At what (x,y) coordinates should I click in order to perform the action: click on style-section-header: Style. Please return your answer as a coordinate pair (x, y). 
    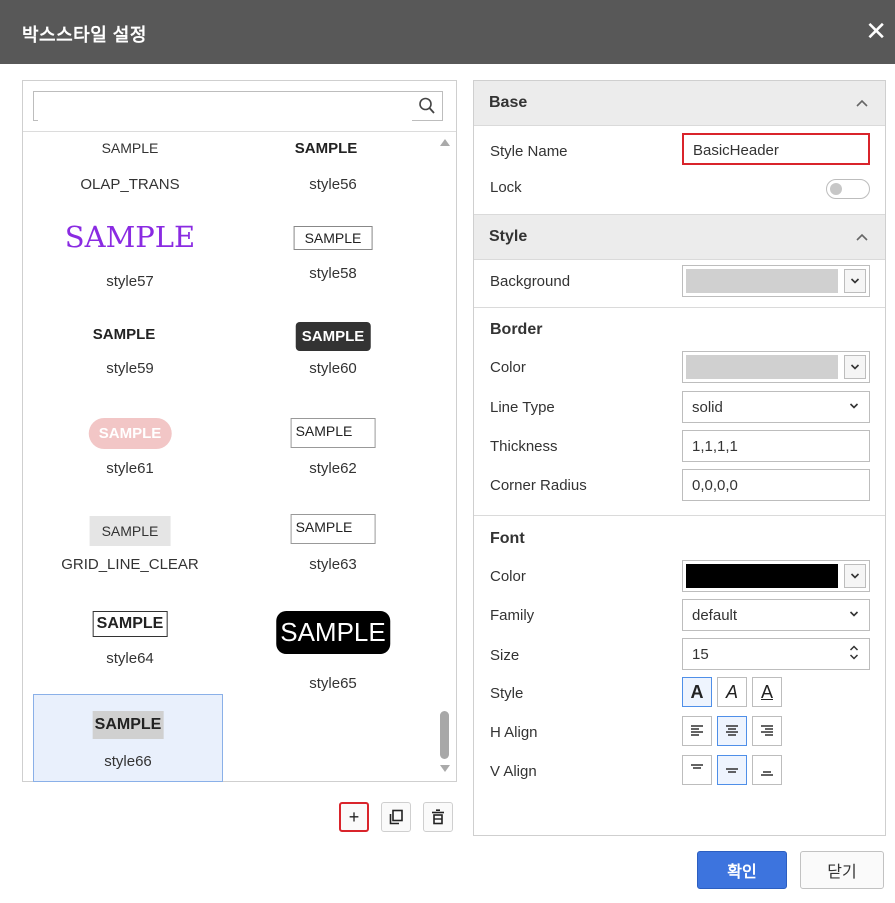
    Looking at the image, I should click on (679, 237).